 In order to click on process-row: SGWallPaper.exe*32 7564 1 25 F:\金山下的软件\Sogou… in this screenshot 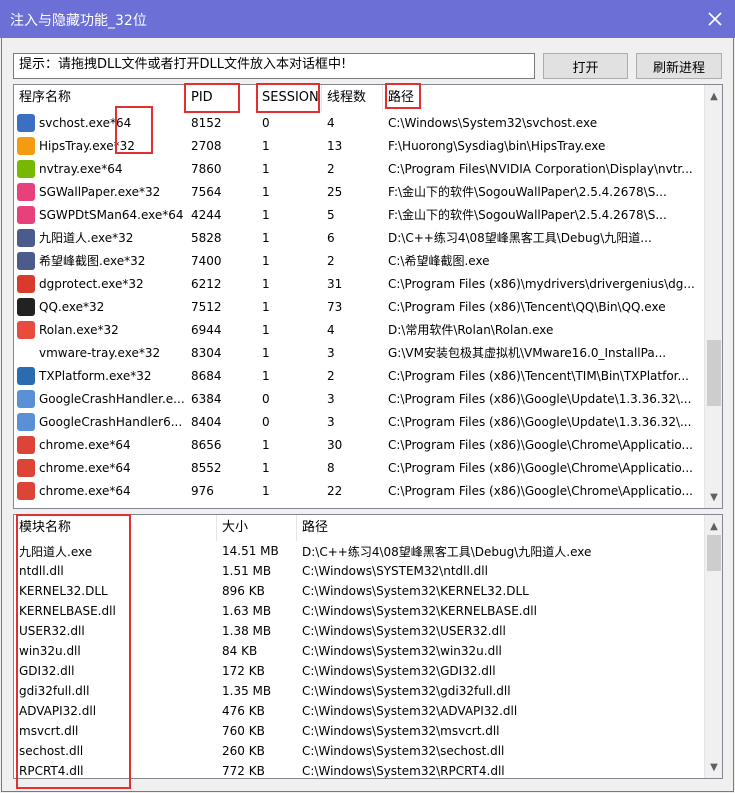, I will do `click(360, 191)`.